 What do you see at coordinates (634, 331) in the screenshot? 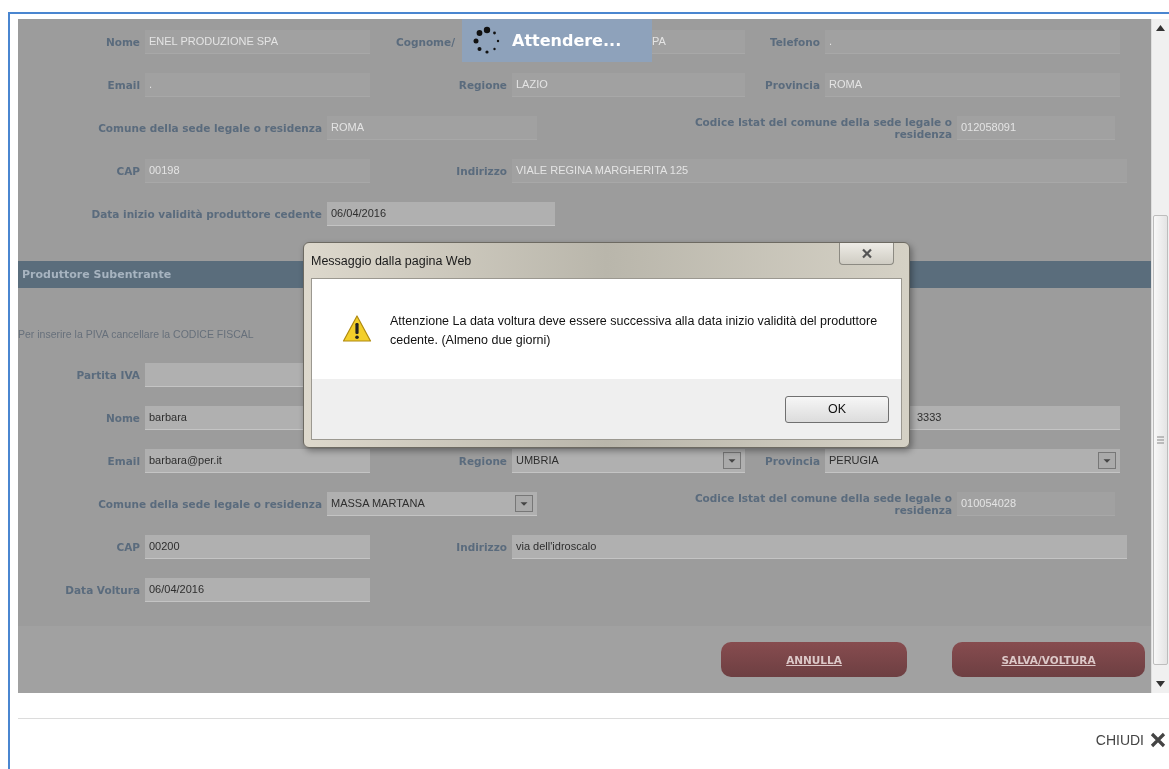
I see `dialog-message: Attenzione La data voltura deve essere successiva alla data inizio validità del produttore cedente. (Almeno due giorni)` at bounding box center [634, 331].